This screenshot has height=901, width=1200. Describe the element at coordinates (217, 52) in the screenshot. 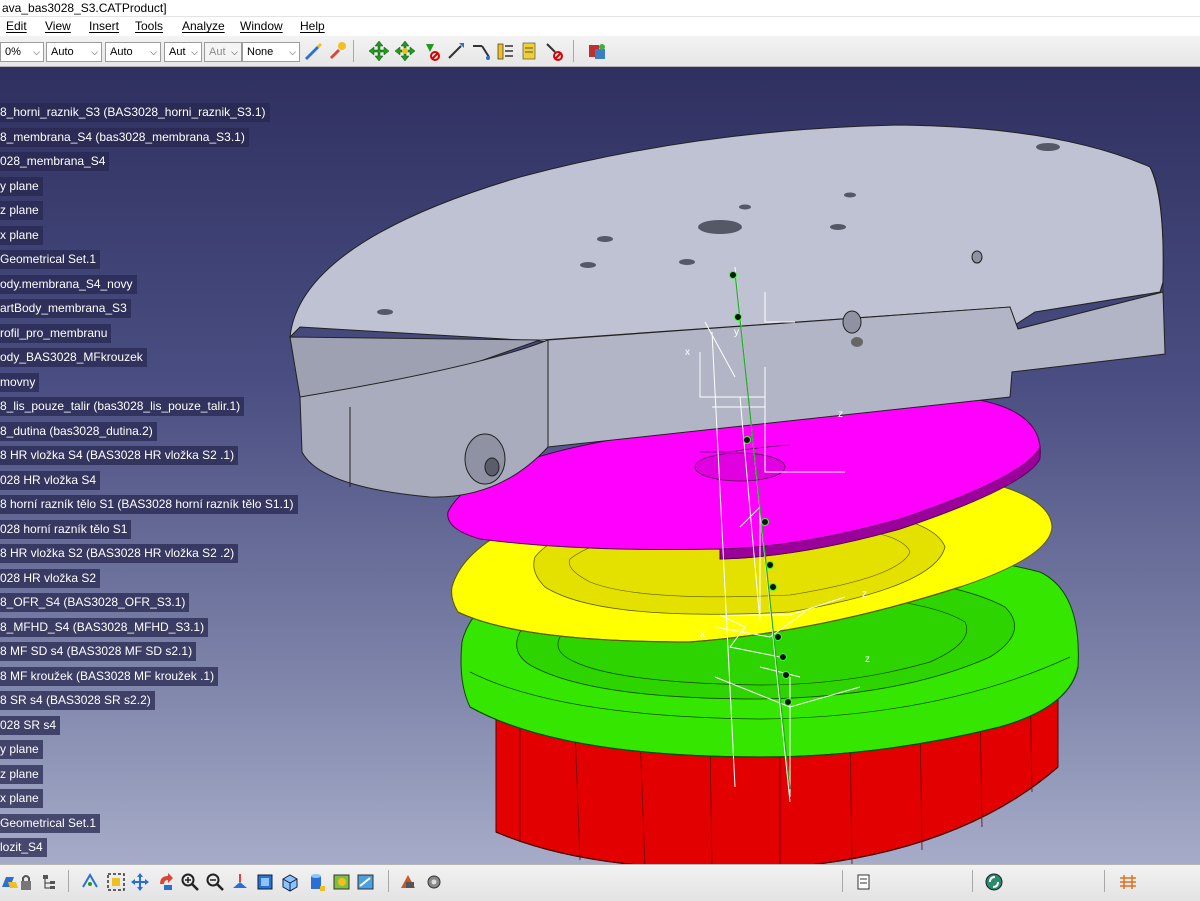

I see `rendering-style-value: Aut` at that location.